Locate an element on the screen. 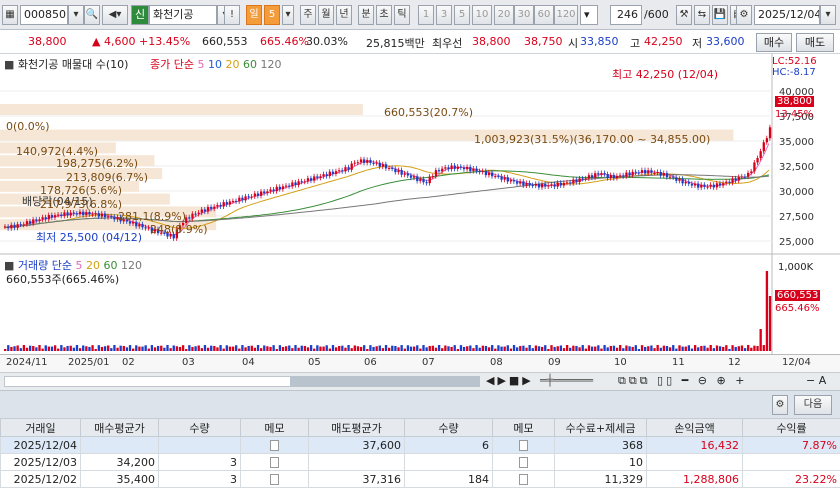 Image resolution: width=840 pixels, height=488 pixels. period-day-tab: 일 is located at coordinates (254, 15).